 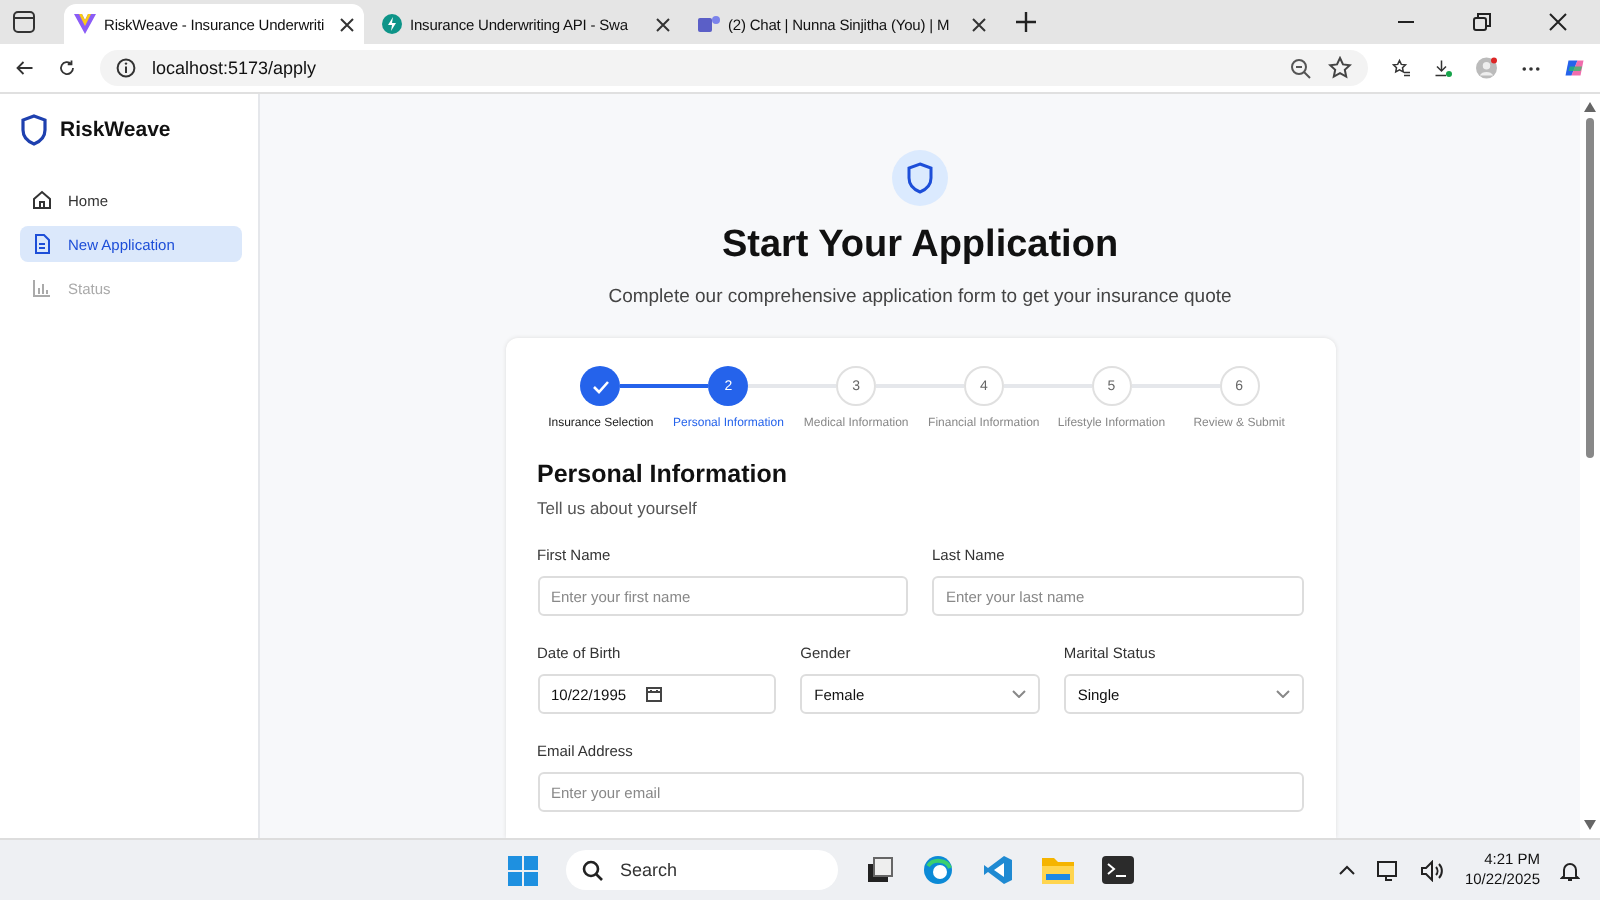 I want to click on search-icon, so click(x=593, y=870).